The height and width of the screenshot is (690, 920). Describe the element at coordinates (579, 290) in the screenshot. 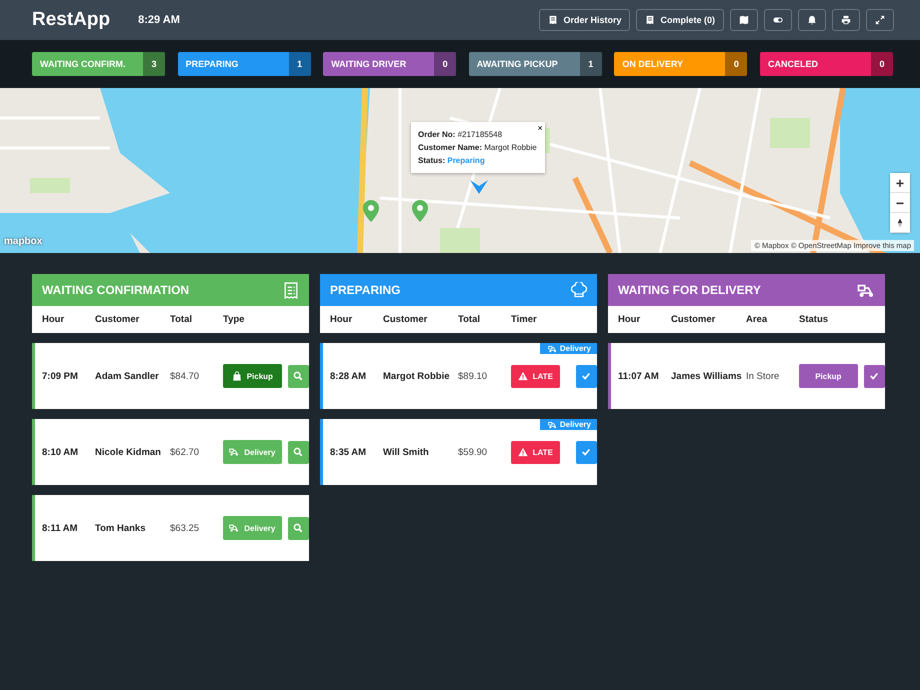

I see `chef-hat-icon` at that location.